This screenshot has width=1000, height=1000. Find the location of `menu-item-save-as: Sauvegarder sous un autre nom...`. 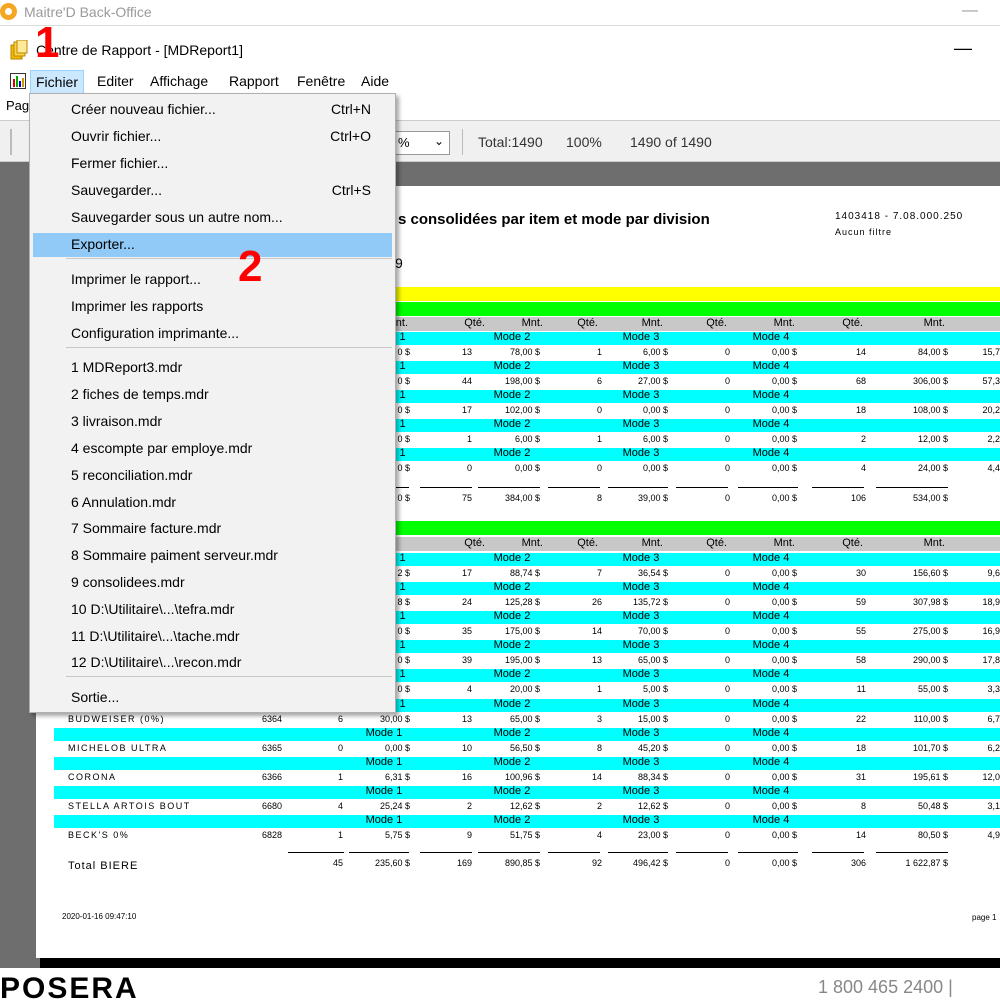

menu-item-save-as: Sauvegarder sous un autre nom... is located at coordinates (212, 218).